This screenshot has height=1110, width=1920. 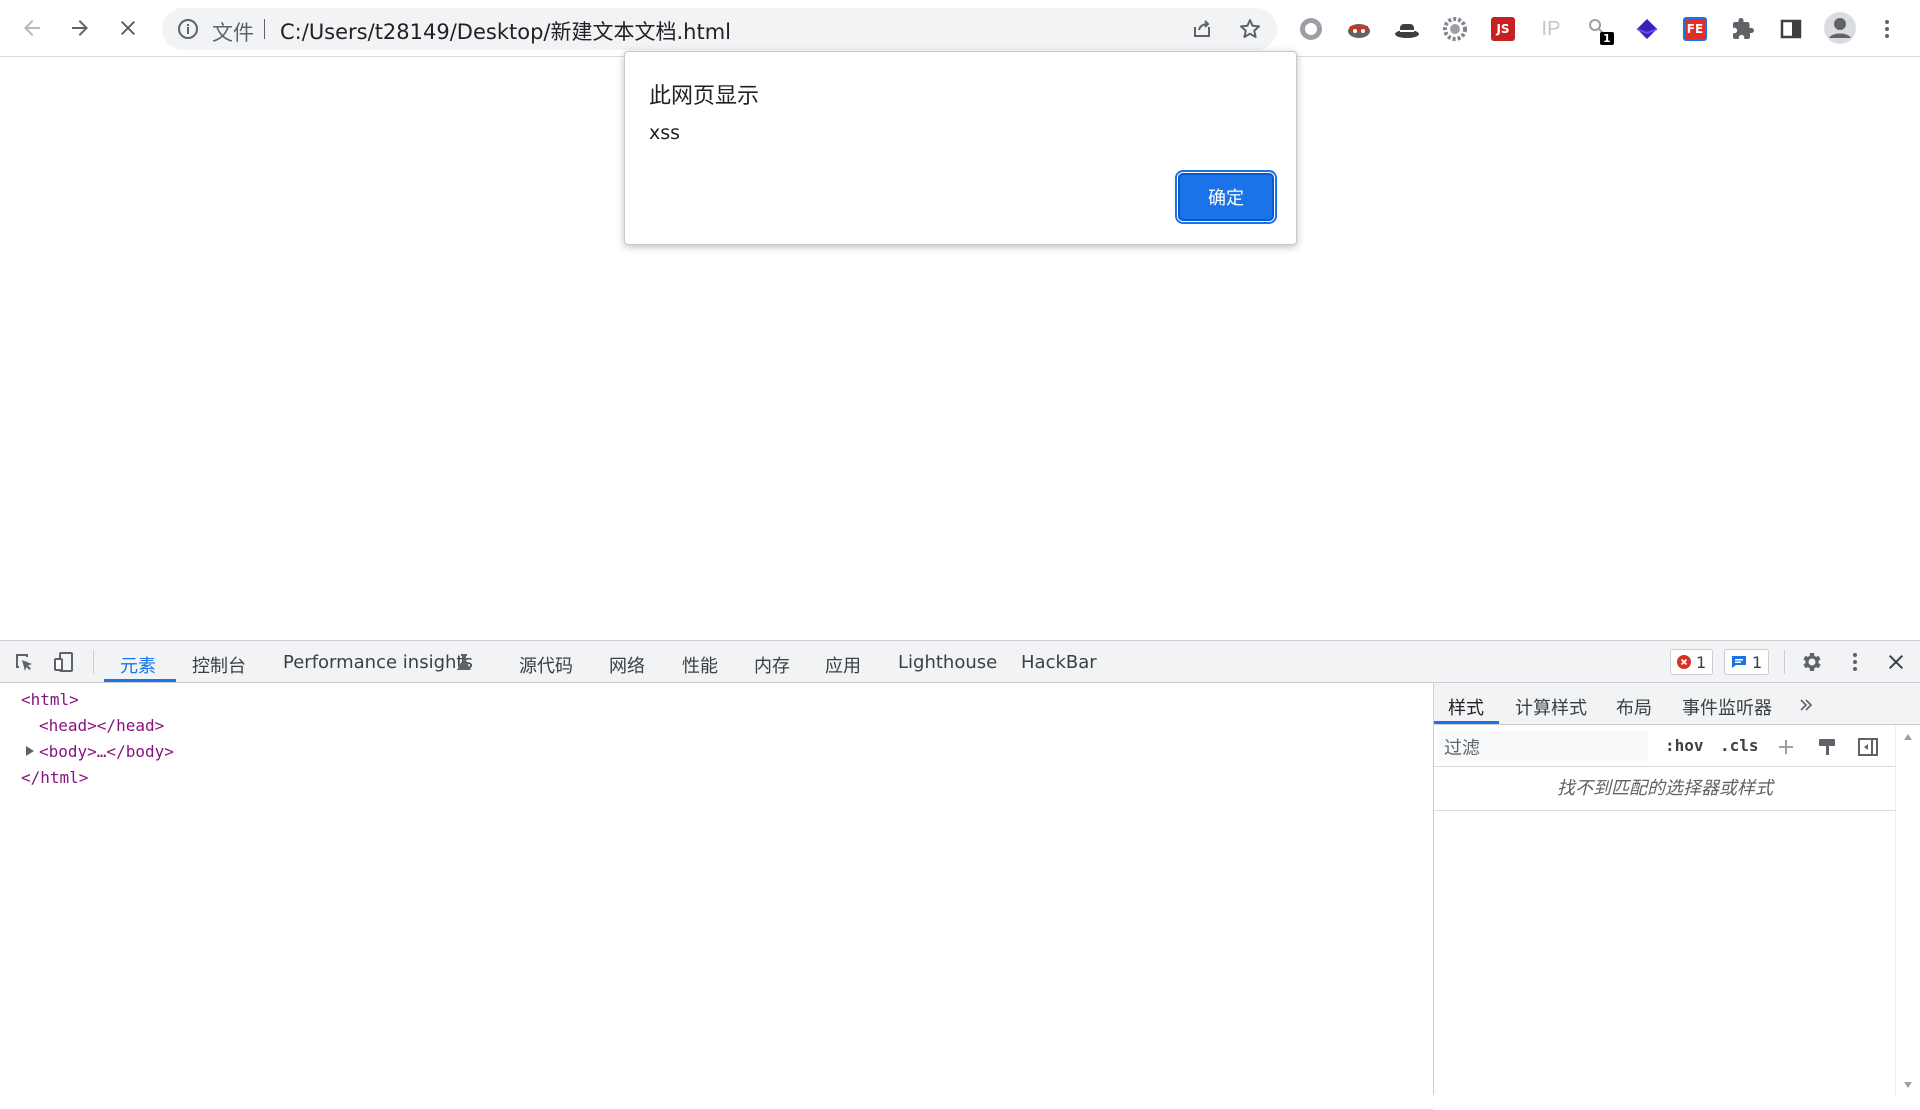 What do you see at coordinates (1908, 1085) in the screenshot?
I see `scroll-down-icon` at bounding box center [1908, 1085].